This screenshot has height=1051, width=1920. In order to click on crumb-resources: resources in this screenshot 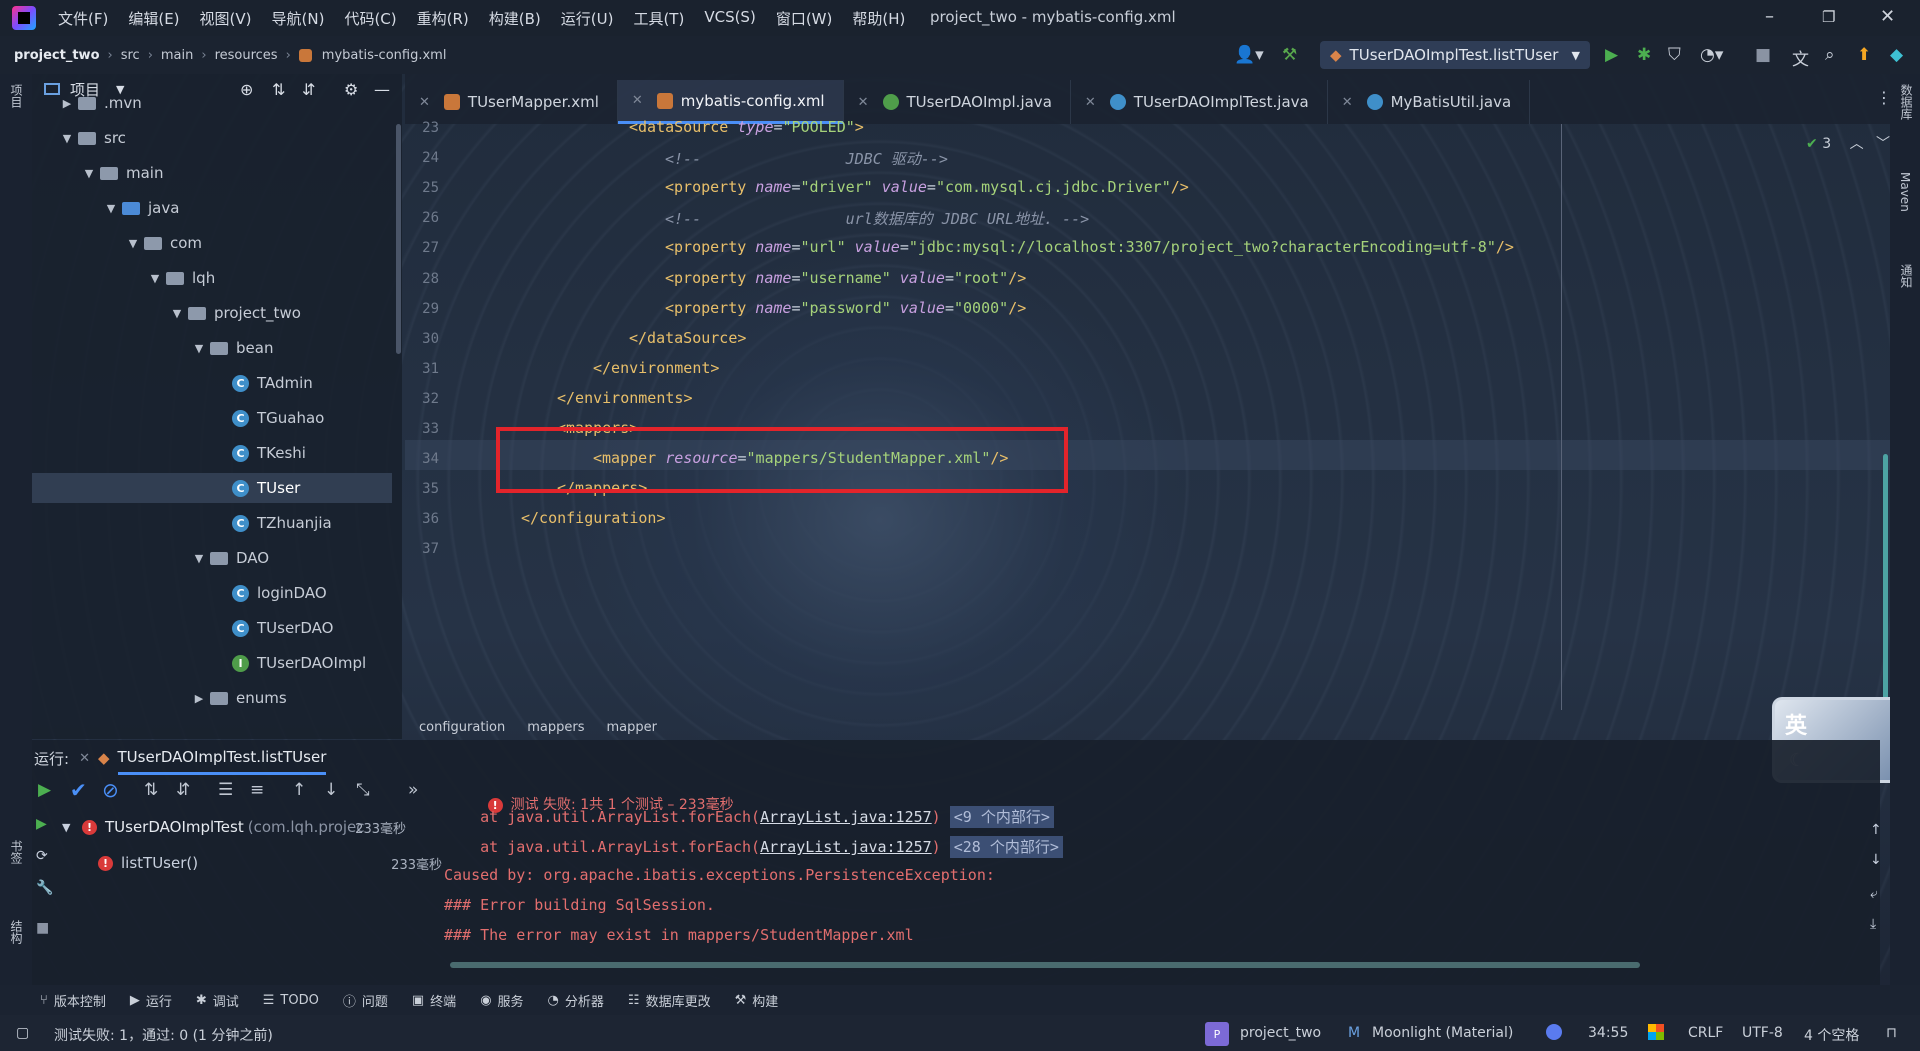, I will do `click(246, 55)`.